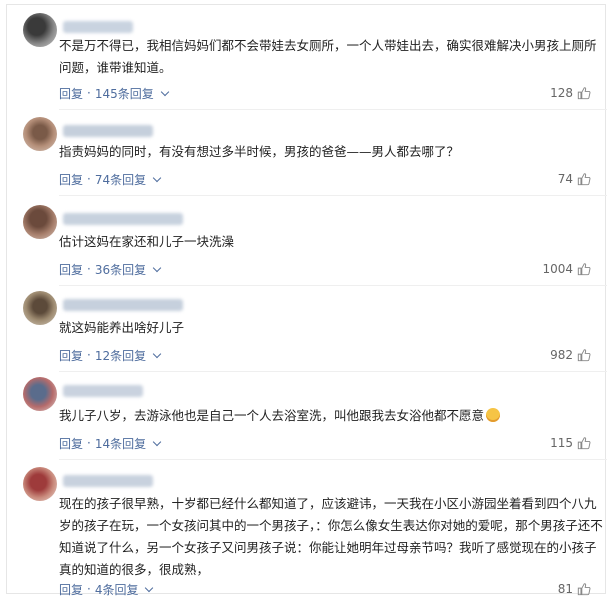 This screenshot has height=602, width=614. Describe the element at coordinates (120, 355) in the screenshot. I see `view-replies-link: 12条回复` at that location.